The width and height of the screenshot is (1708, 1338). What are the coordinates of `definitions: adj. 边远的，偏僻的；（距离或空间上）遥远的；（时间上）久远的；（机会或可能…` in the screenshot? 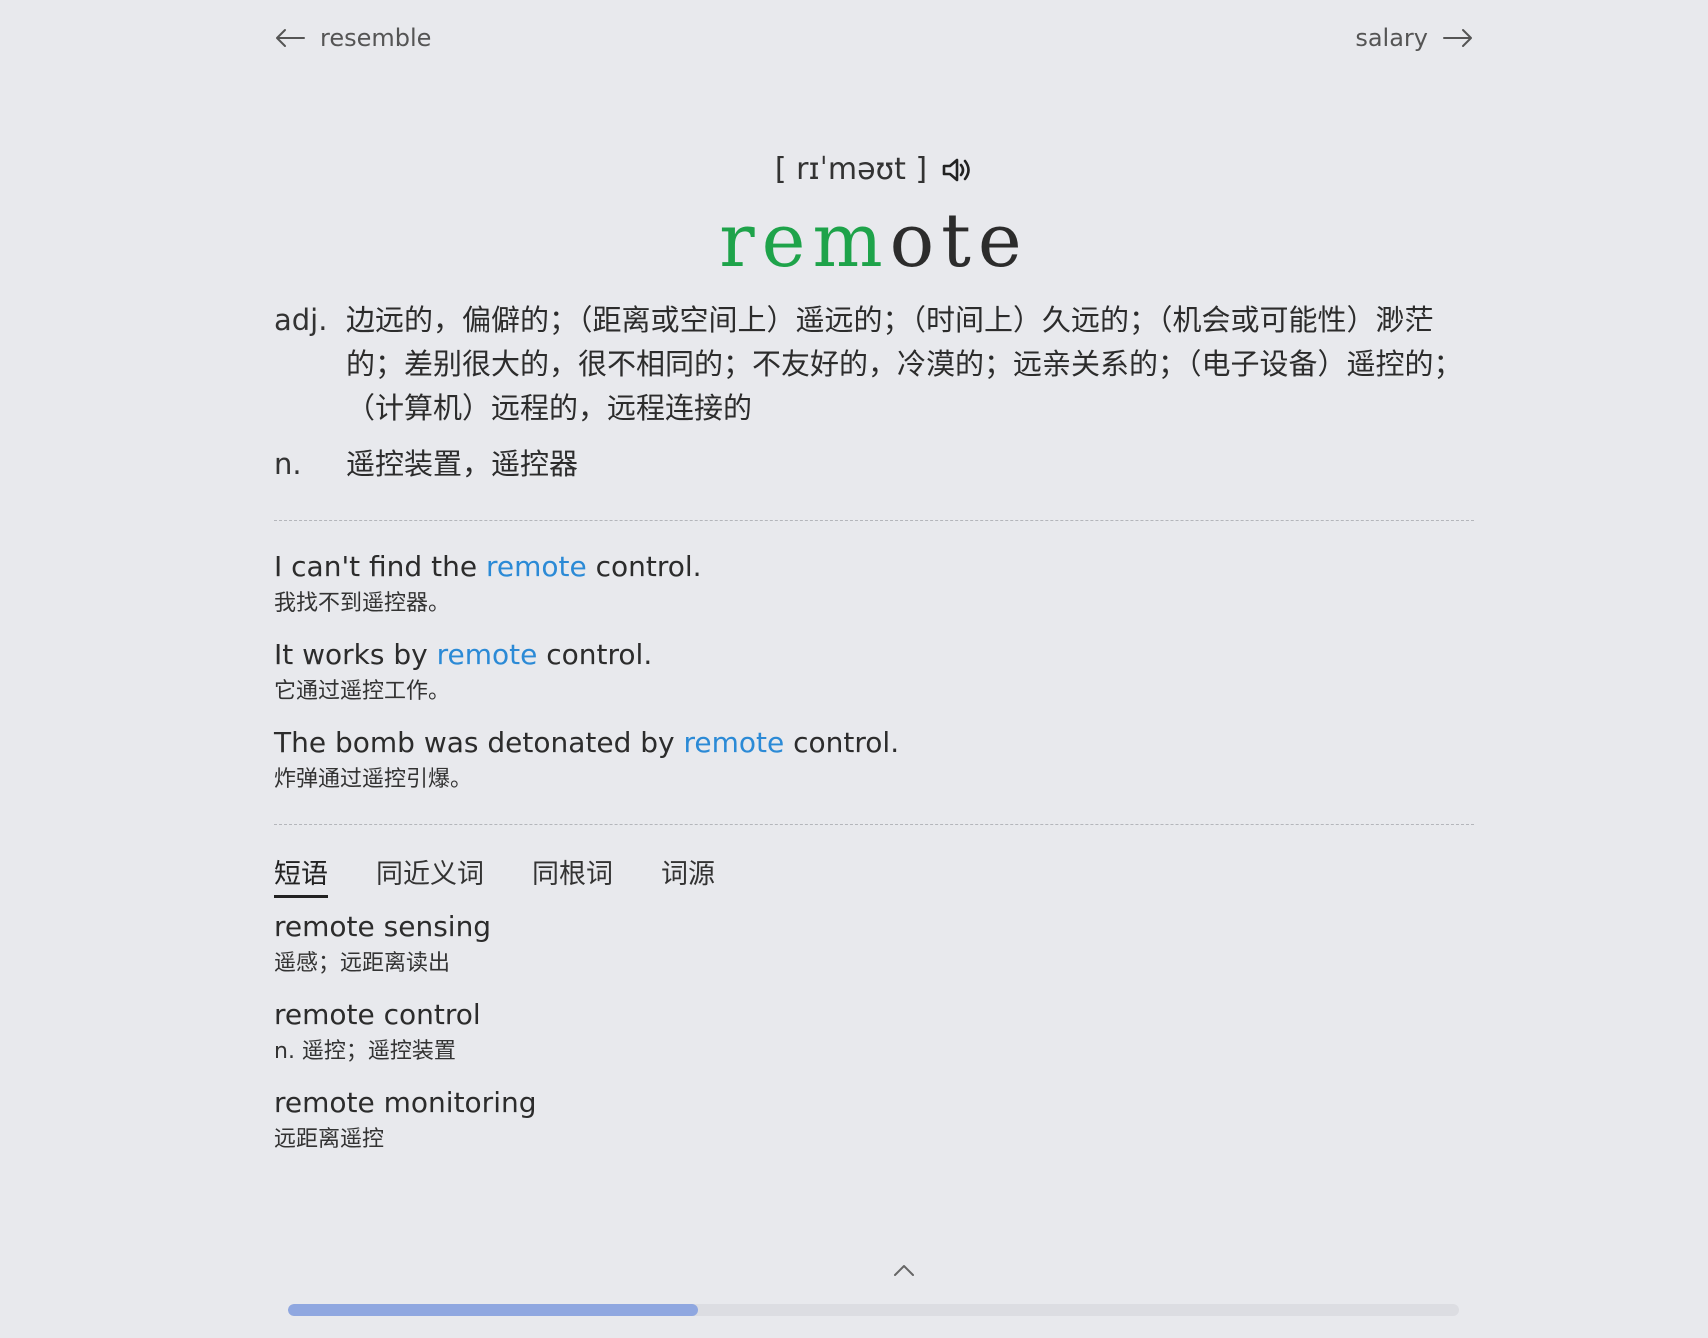 It's located at (874, 398).